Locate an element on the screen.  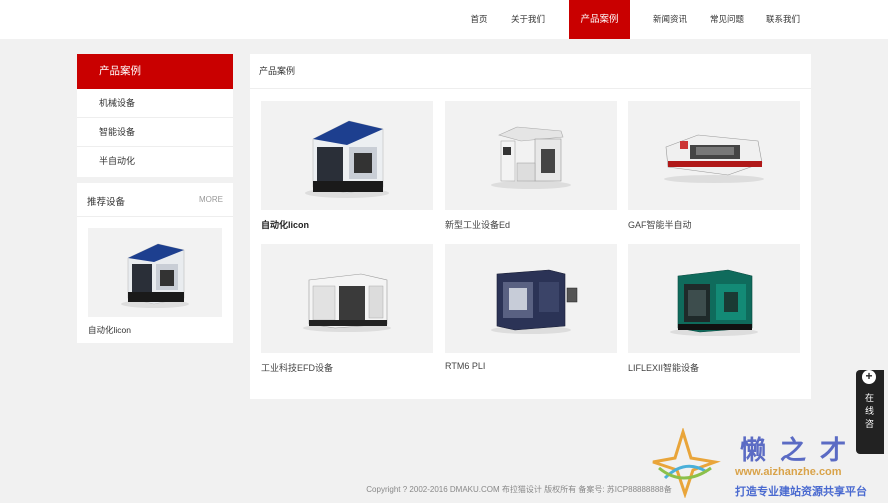
recommended-panel: 推荐设备 MORE 自动化licon is located at coordinates (155, 263).